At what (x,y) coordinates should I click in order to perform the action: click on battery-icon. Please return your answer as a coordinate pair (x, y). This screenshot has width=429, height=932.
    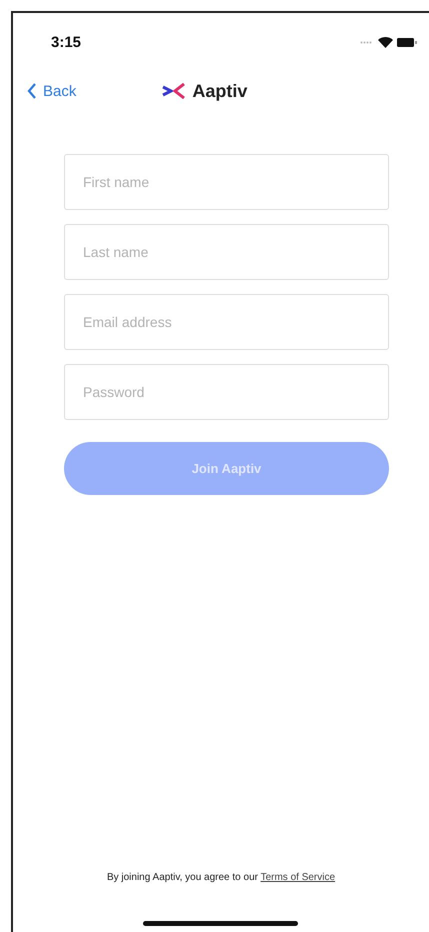
    Looking at the image, I should click on (407, 42).